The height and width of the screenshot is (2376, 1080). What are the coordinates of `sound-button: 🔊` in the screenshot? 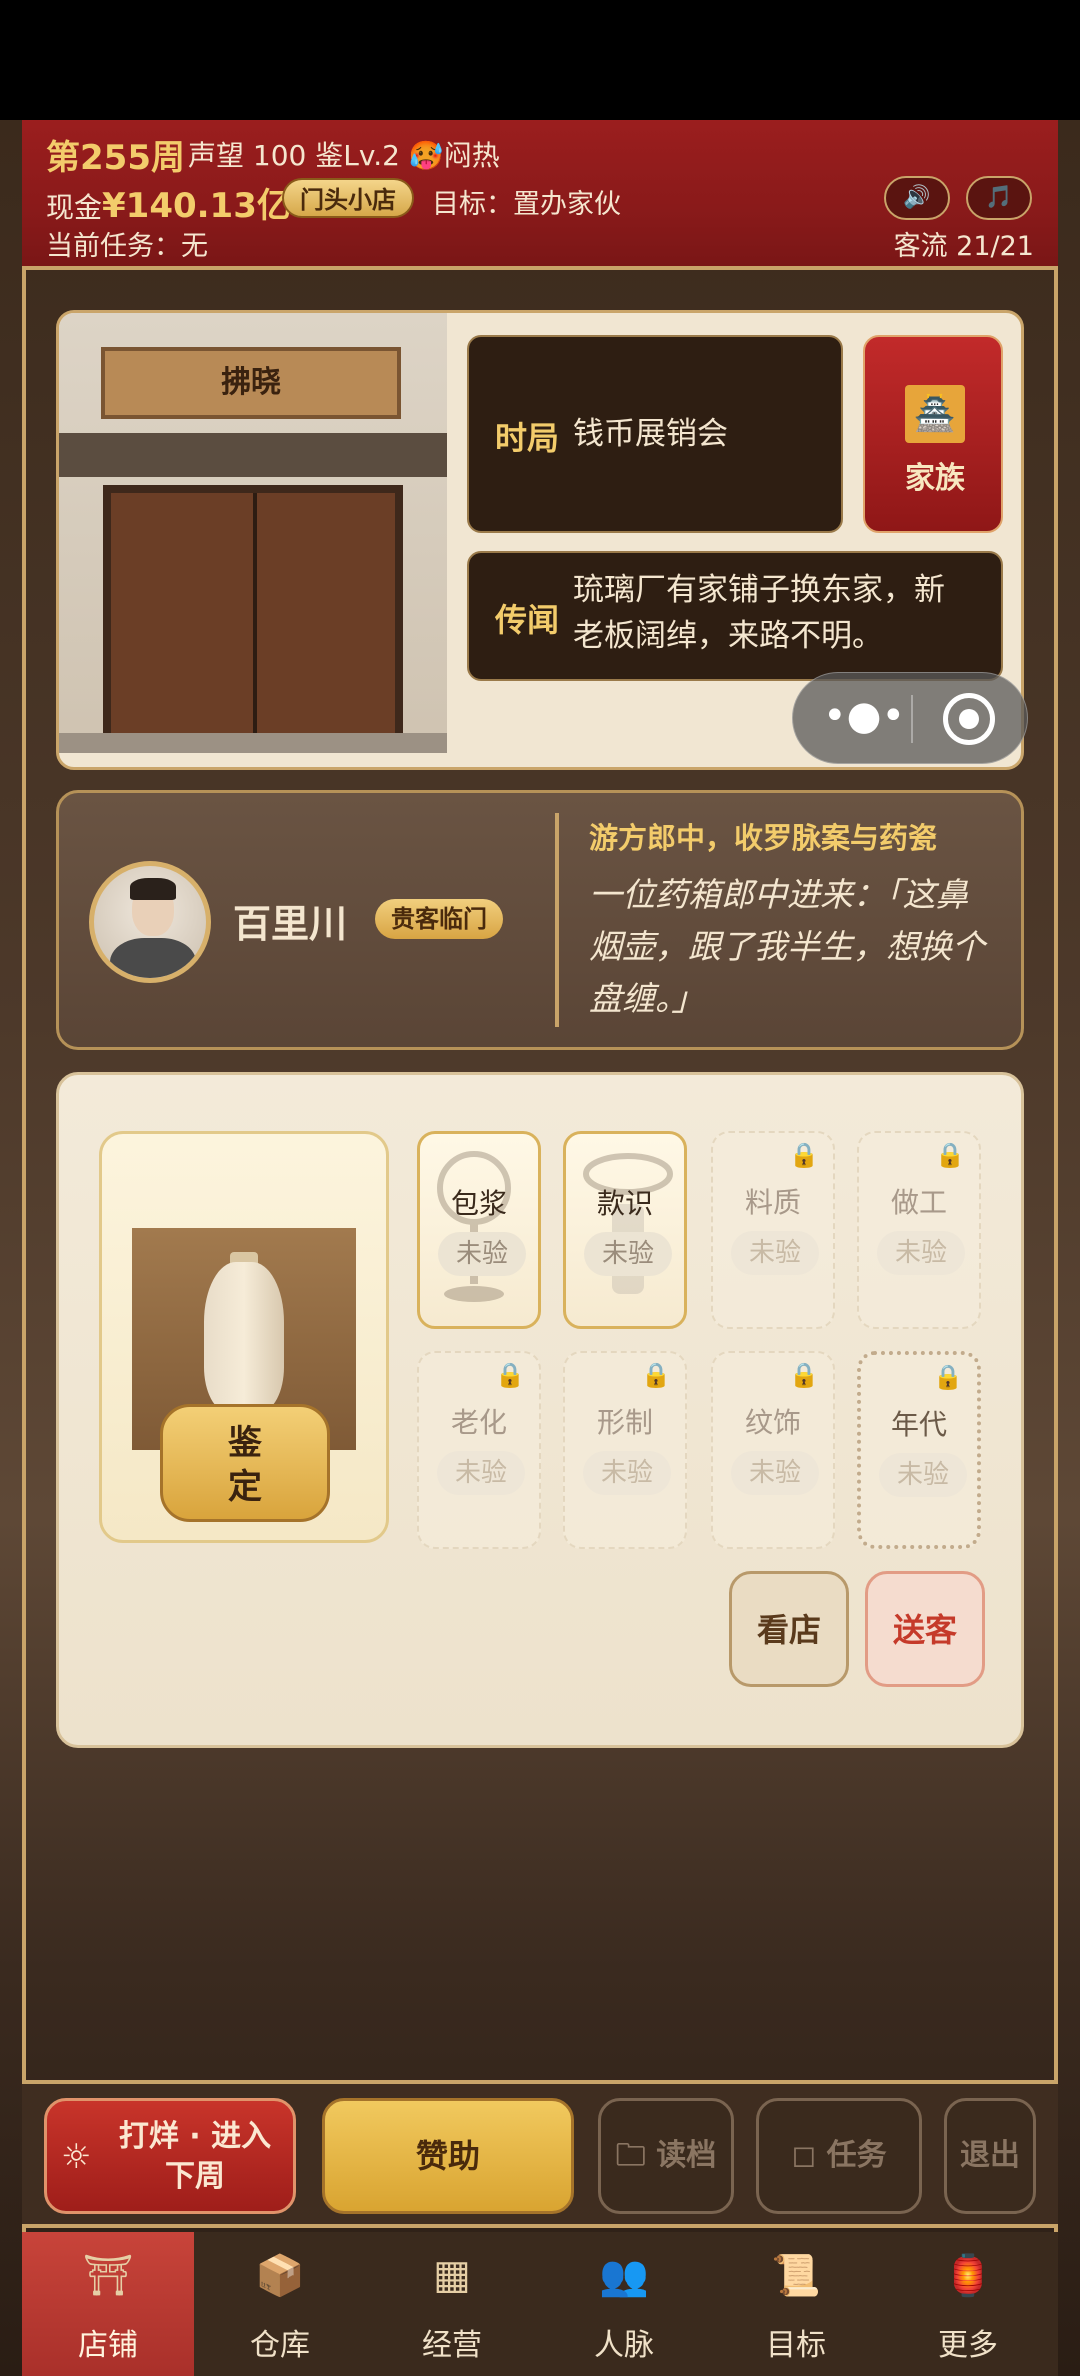 It's located at (917, 198).